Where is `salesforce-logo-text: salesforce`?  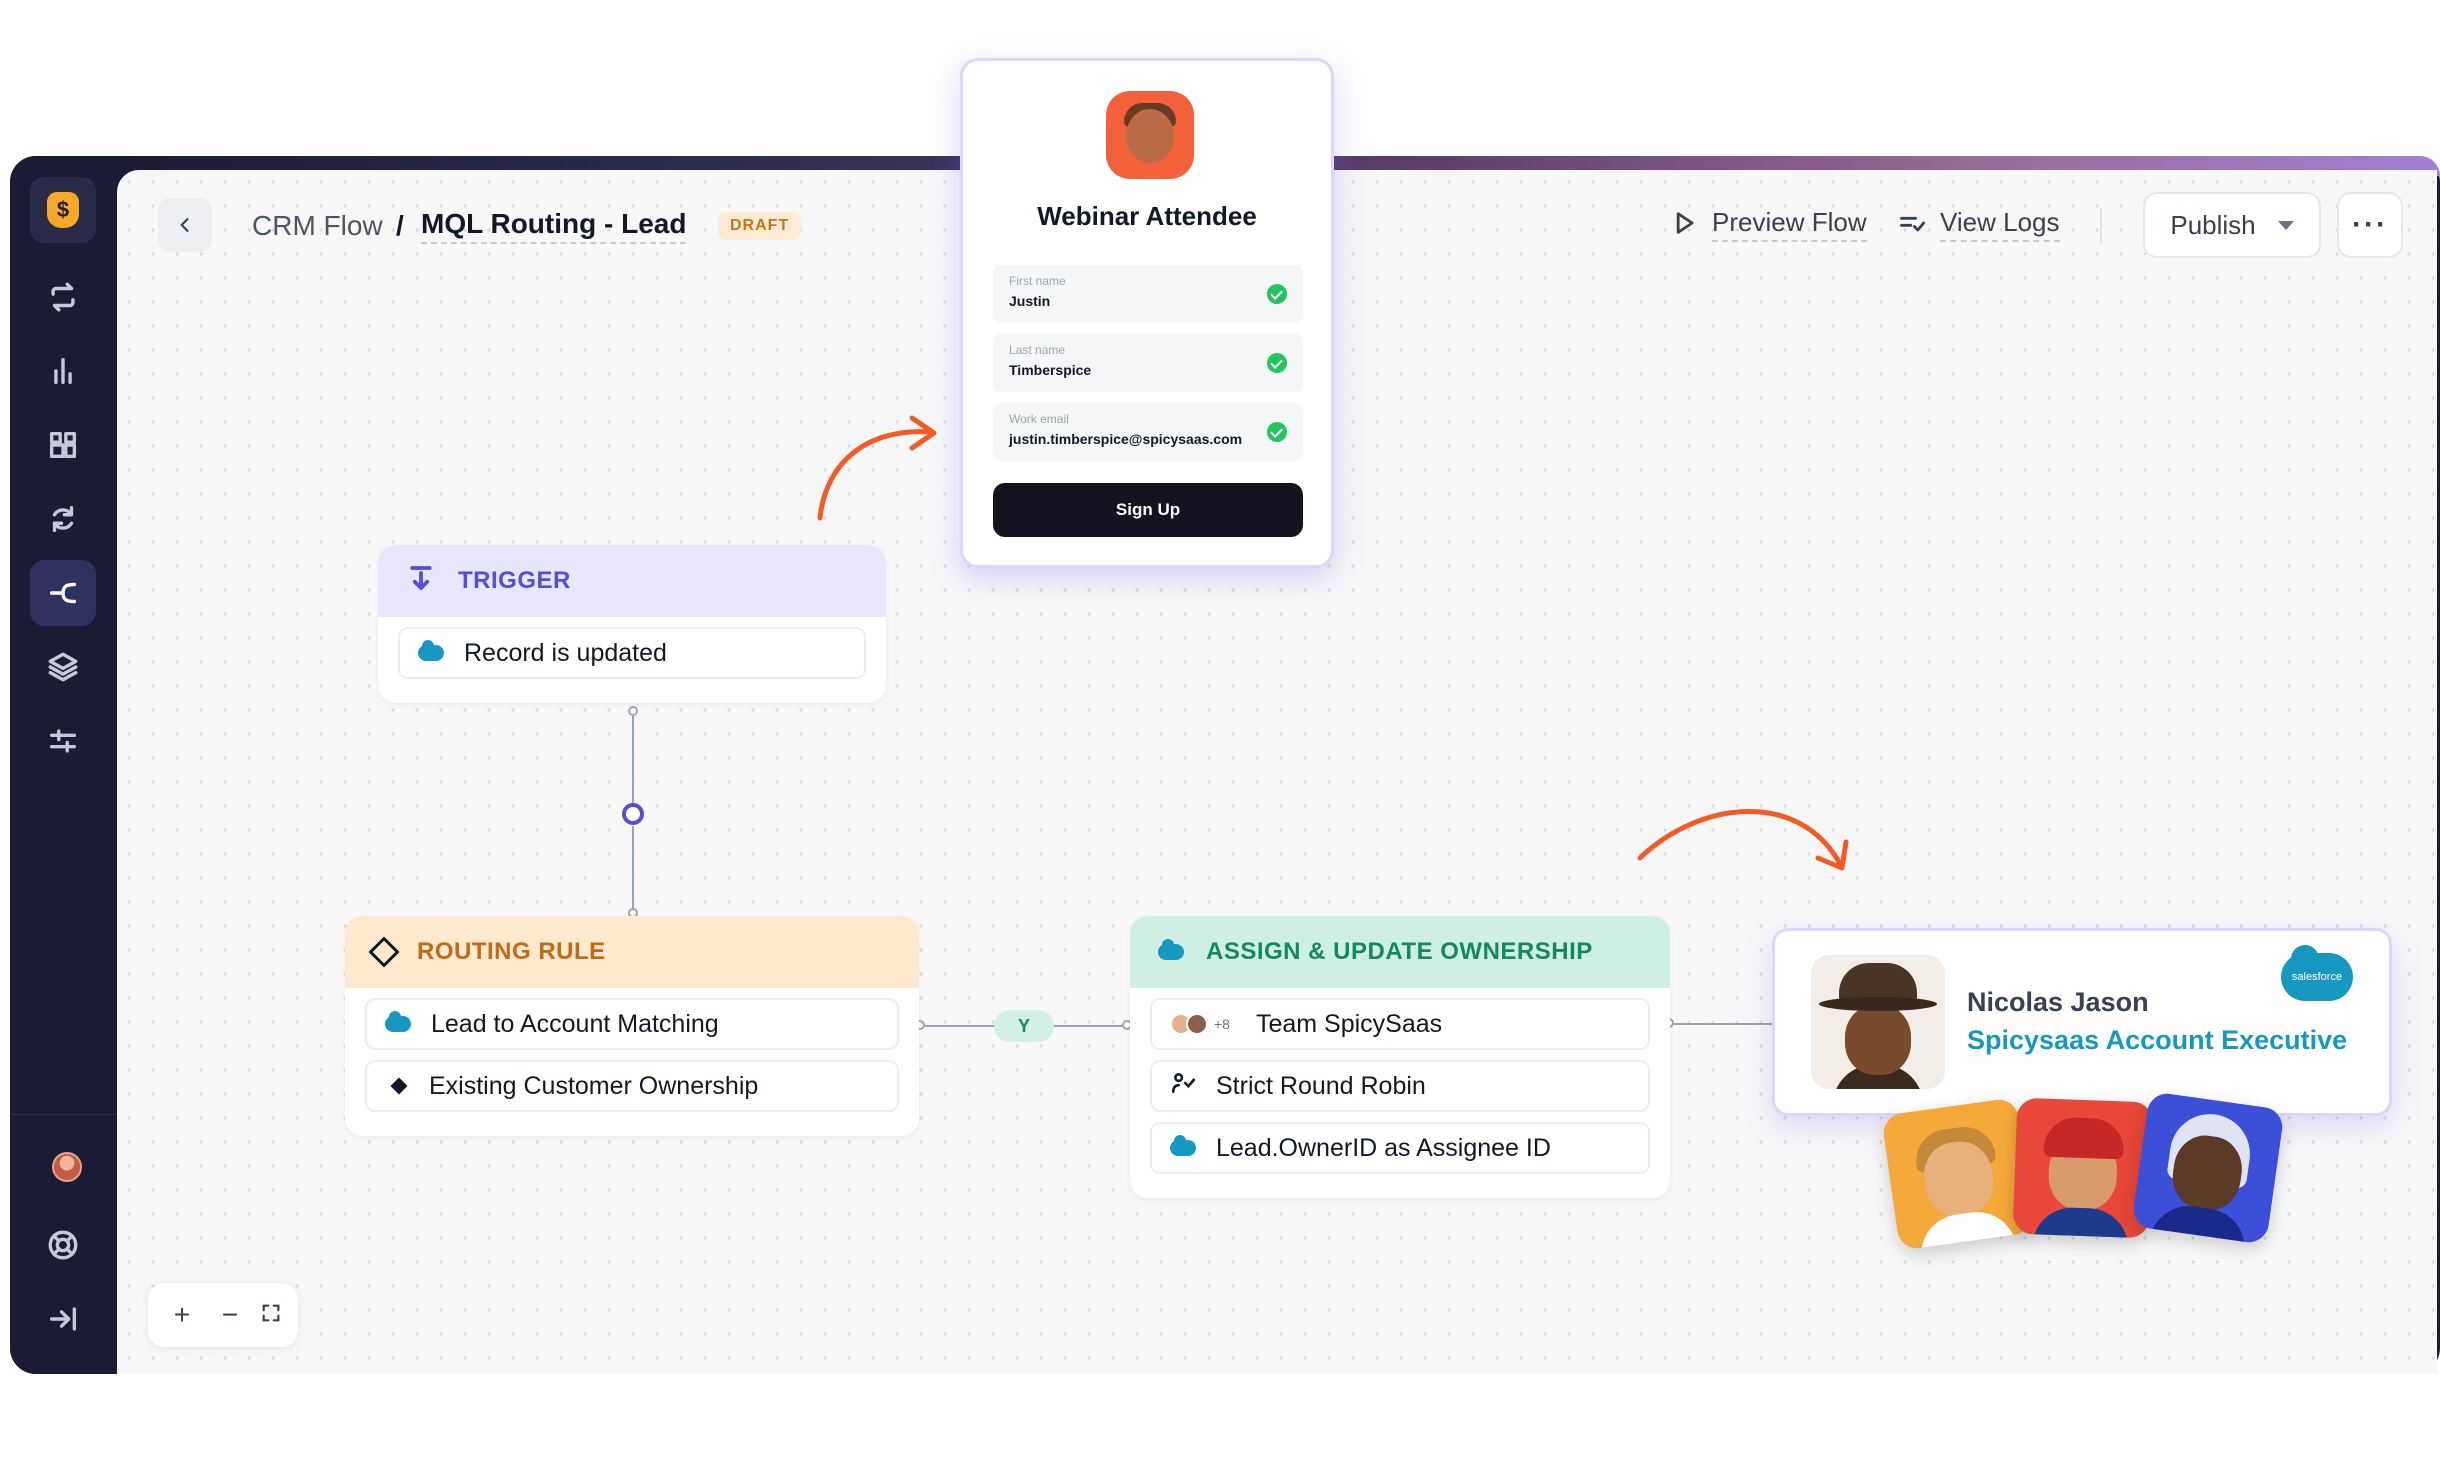 salesforce-logo-text: salesforce is located at coordinates (2317, 977).